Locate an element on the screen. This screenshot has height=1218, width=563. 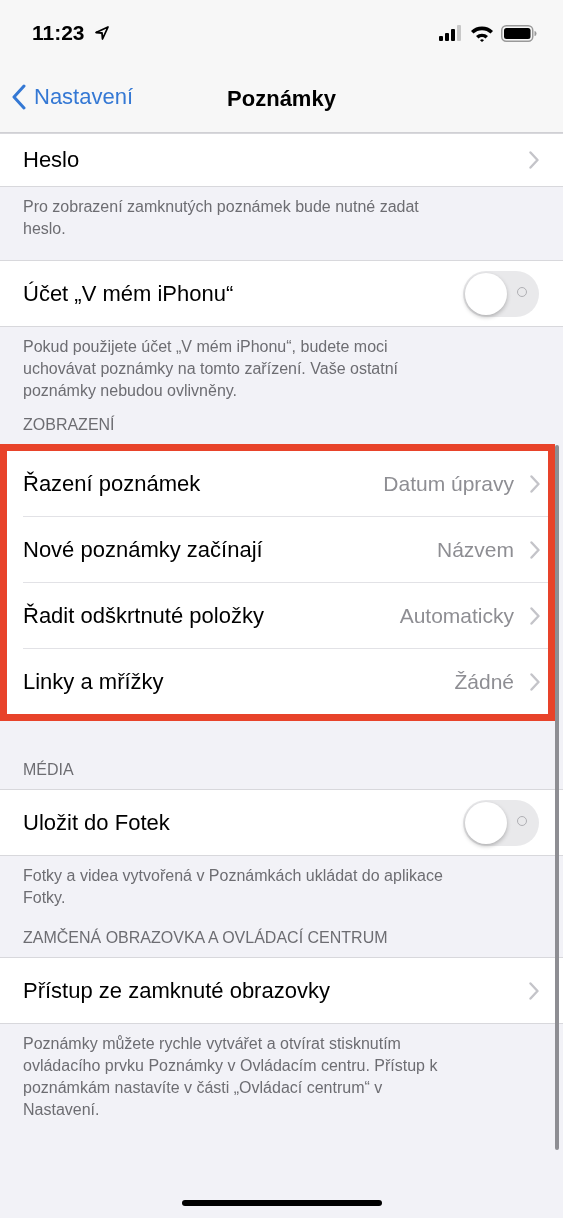
settings-row: Účet „V mém iPhonu“ is located at coordinates (293, 293).